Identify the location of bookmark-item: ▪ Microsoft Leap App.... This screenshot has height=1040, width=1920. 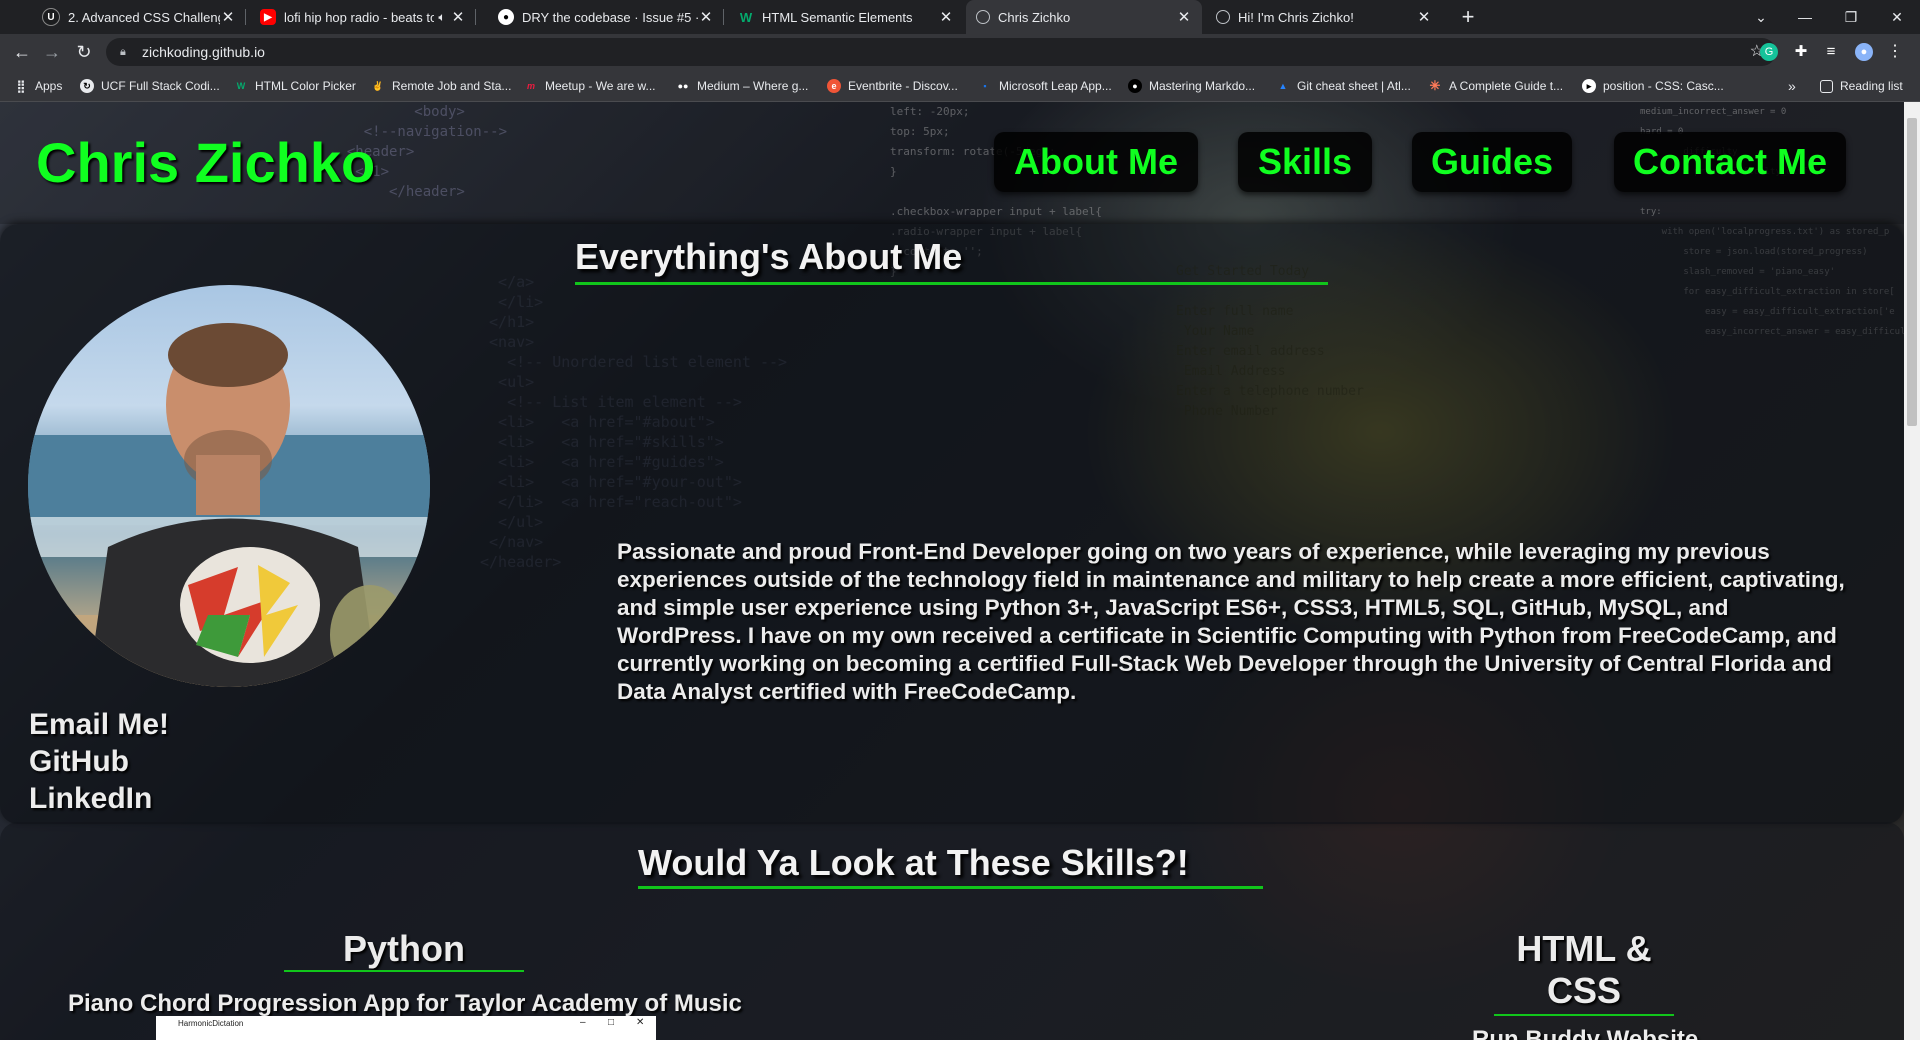
(1044, 86).